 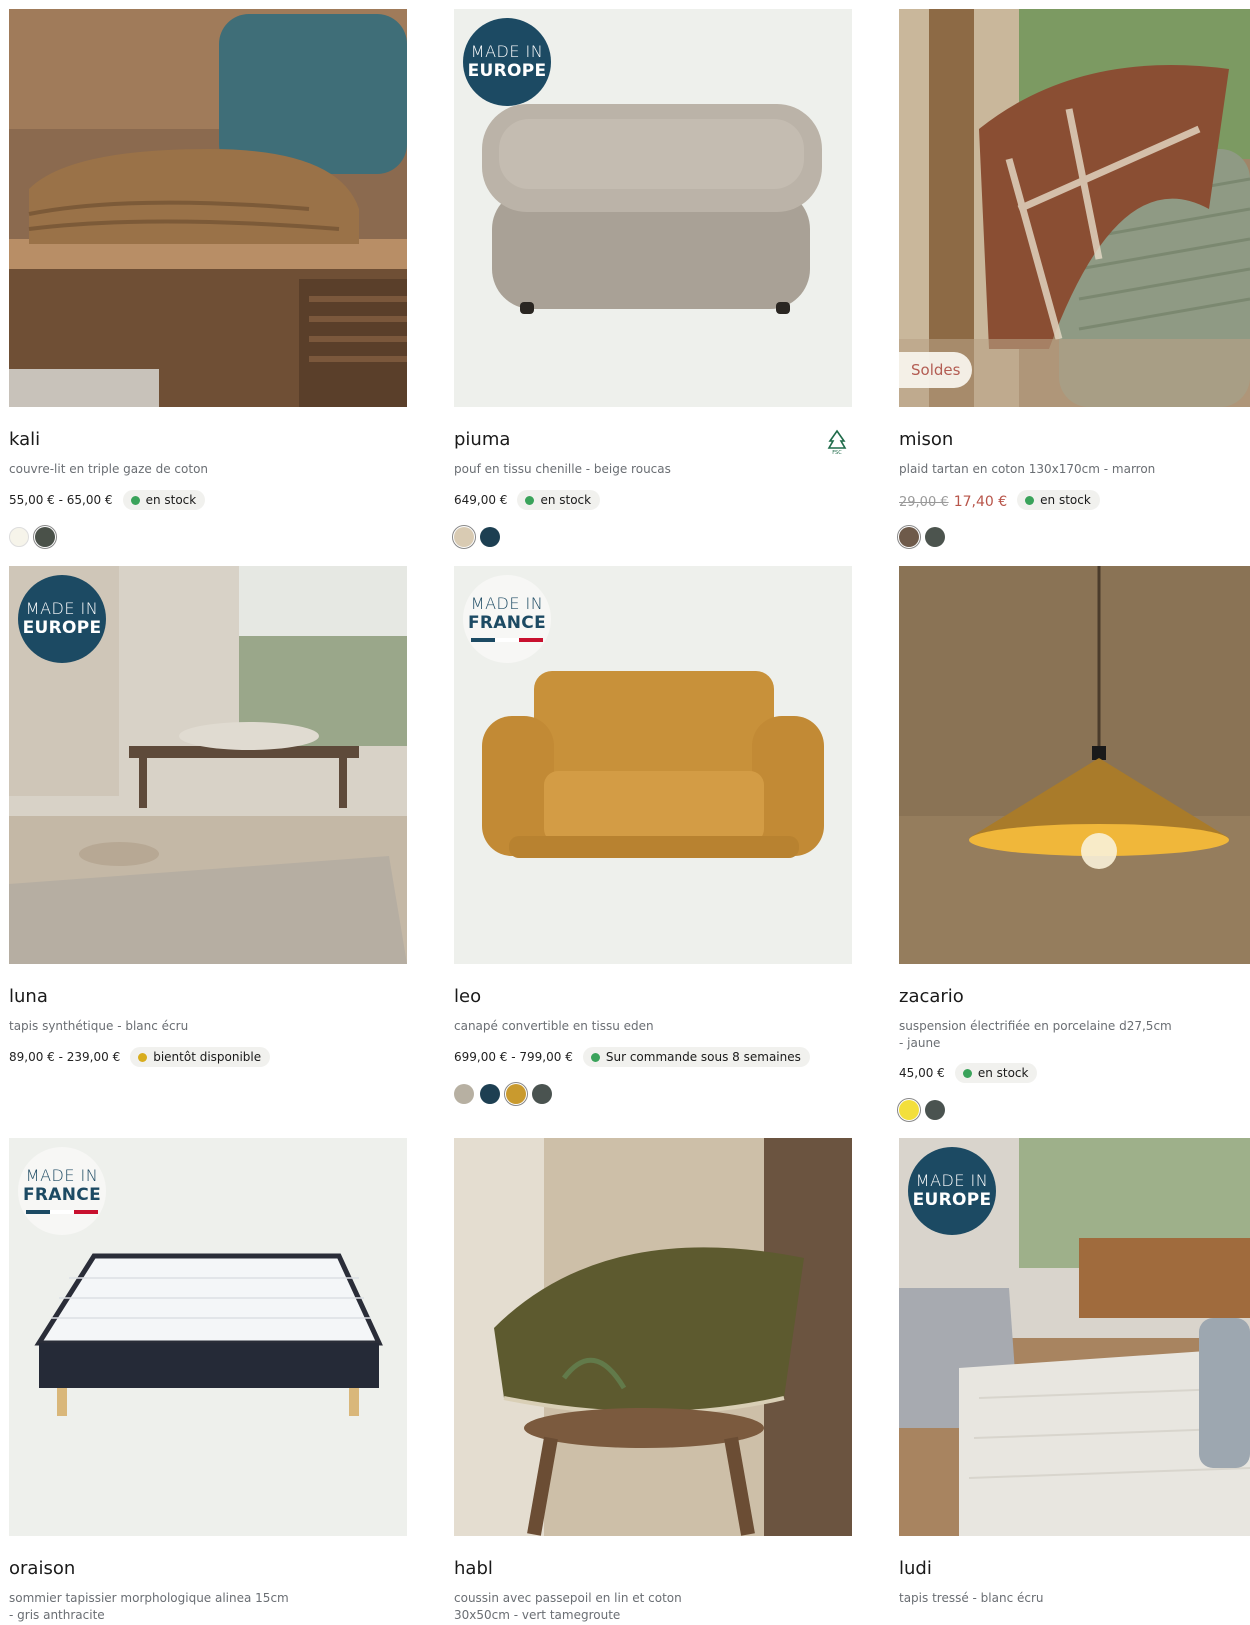 What do you see at coordinates (837, 442) in the screenshot?
I see `fsc-tree-icon: FSC` at bounding box center [837, 442].